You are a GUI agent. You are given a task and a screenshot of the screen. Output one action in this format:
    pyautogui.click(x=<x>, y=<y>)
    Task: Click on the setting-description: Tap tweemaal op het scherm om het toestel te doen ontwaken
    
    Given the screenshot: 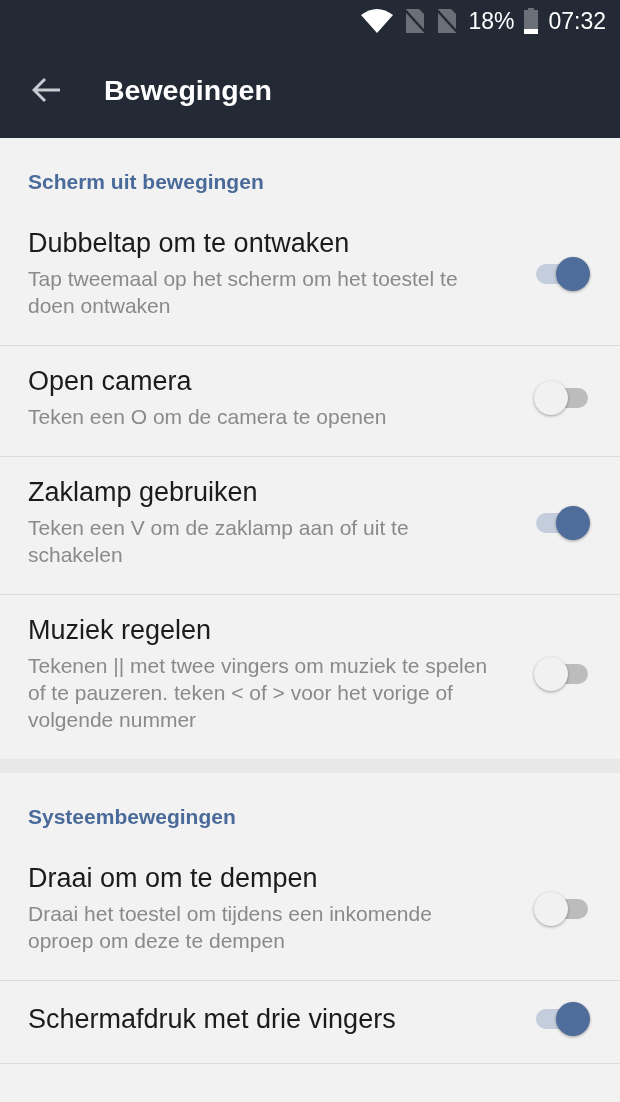 What is the action you would take?
    pyautogui.click(x=243, y=292)
    